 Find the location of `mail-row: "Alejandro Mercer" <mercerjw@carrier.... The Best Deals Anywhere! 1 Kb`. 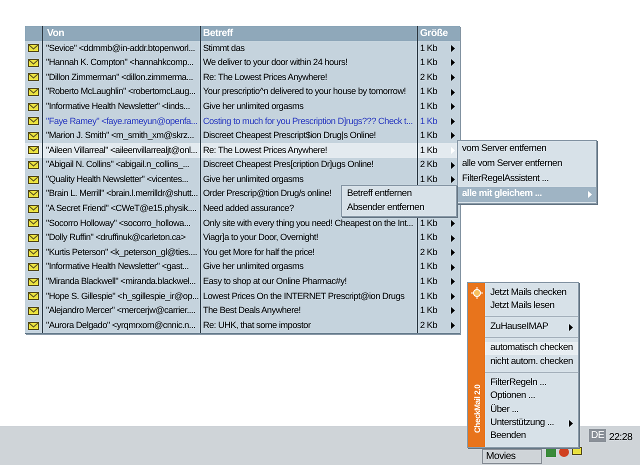

mail-row: "Alejandro Mercer" <mercerjw@carrier.... The Best Deals Anywhere! 1 Kb is located at coordinates (242, 311).